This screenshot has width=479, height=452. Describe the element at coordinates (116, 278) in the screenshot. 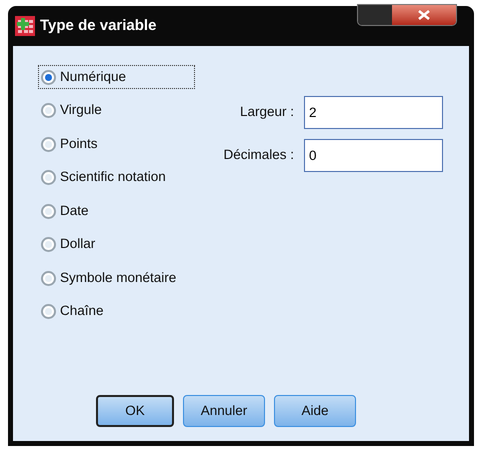

I see `radio-option: Symbole monétaire` at that location.